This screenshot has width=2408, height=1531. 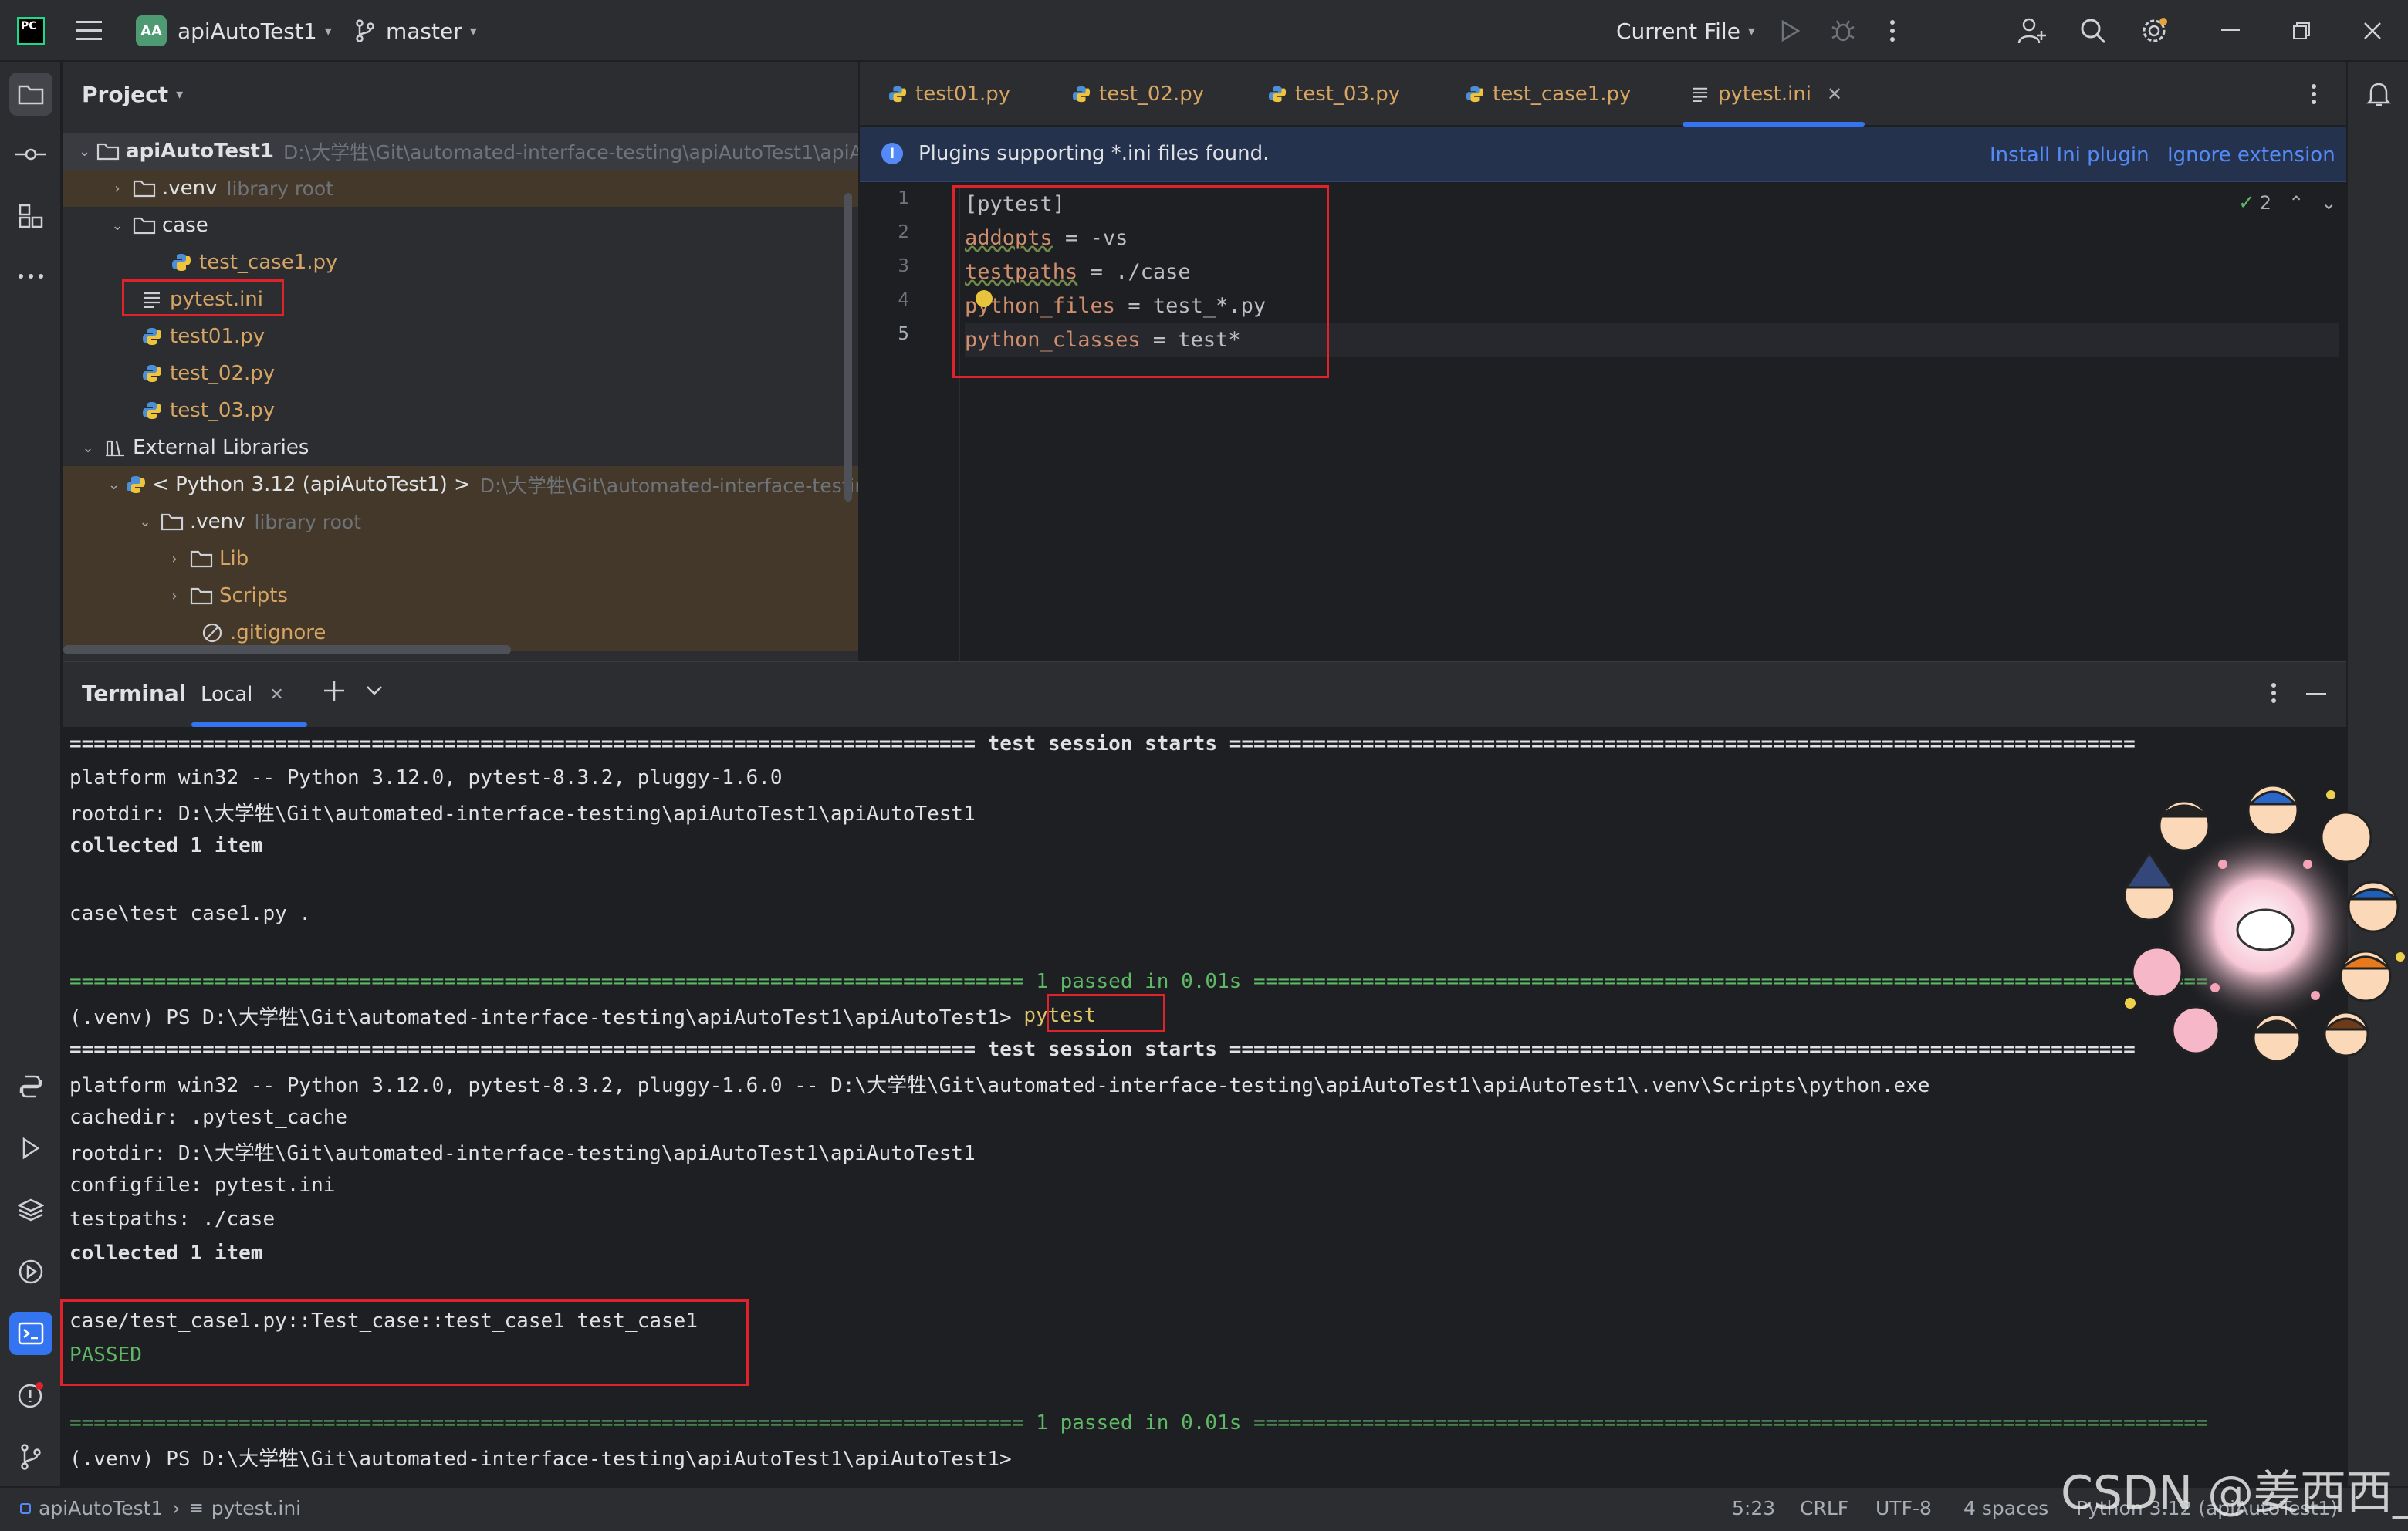 What do you see at coordinates (31, 1396) in the screenshot?
I see `problems-tool-button` at bounding box center [31, 1396].